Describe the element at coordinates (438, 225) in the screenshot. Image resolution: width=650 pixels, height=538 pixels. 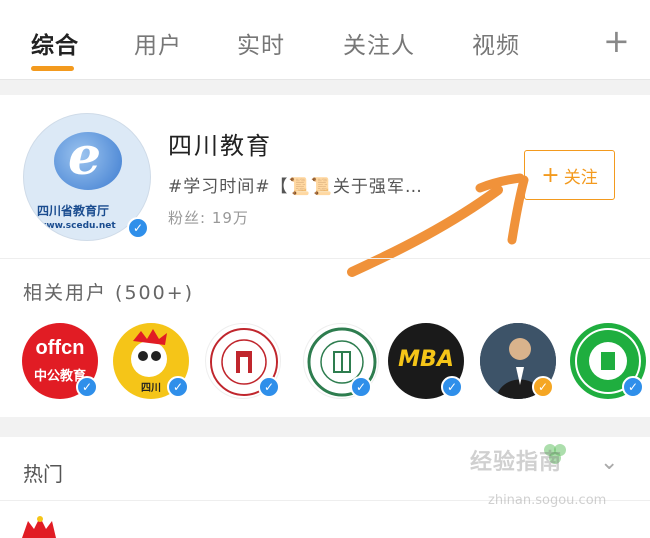
I see `annotation-arrow-icon` at that location.